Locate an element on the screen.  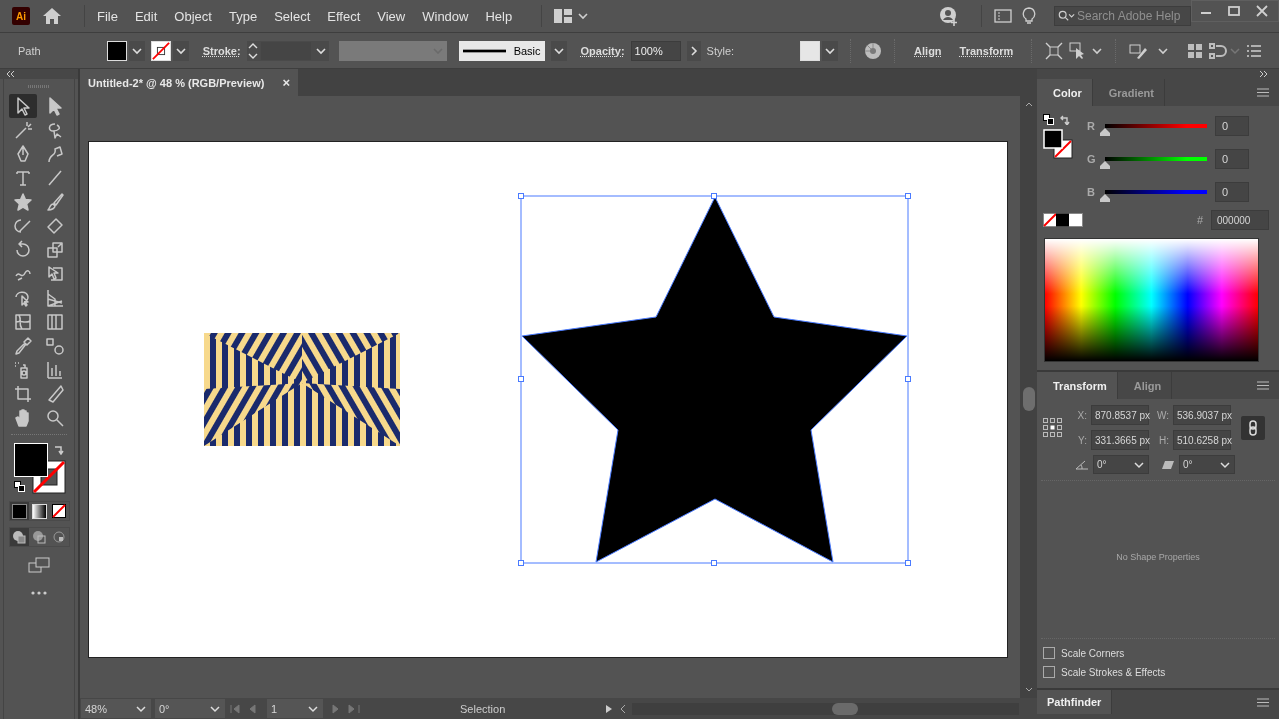
scroll-left-icon is located at coordinates (623, 708).